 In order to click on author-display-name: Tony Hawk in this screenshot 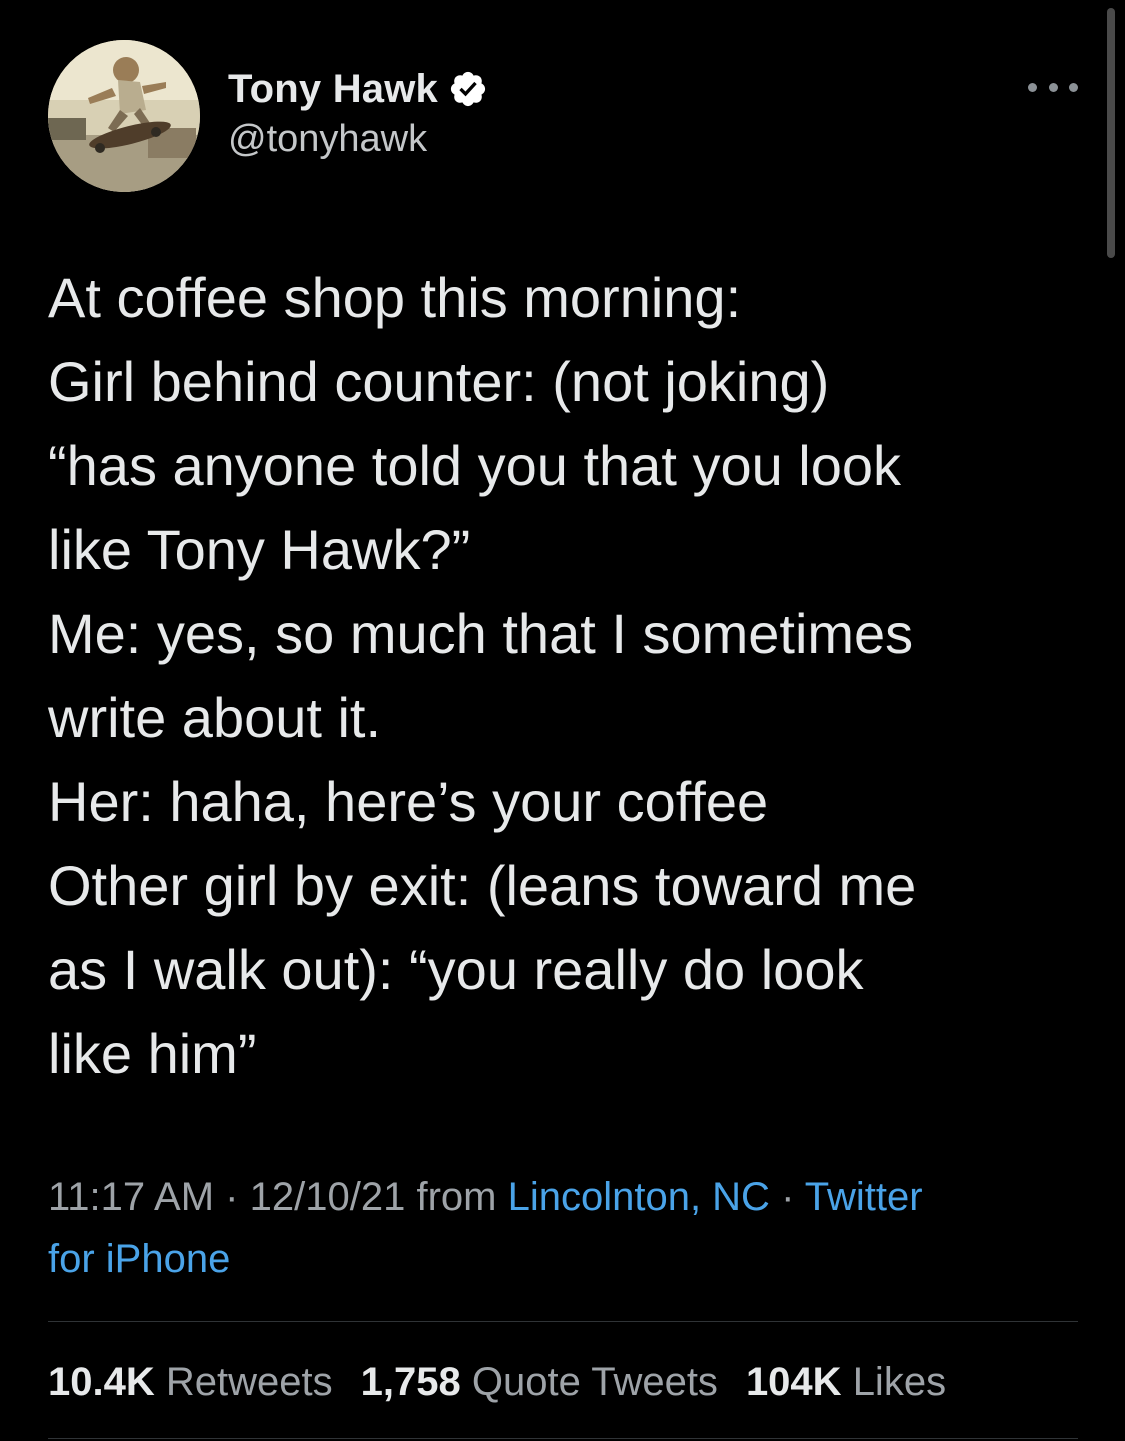, I will do `click(333, 89)`.